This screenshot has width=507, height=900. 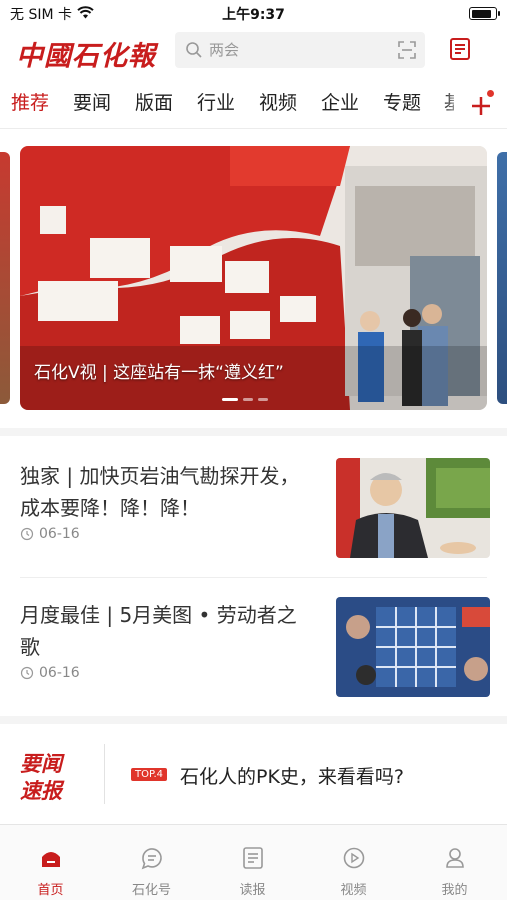 What do you see at coordinates (253, 104) in the screenshot?
I see `channel-tabs: 推荐 要闻 版面 行业 视频 企业 专题 基` at bounding box center [253, 104].